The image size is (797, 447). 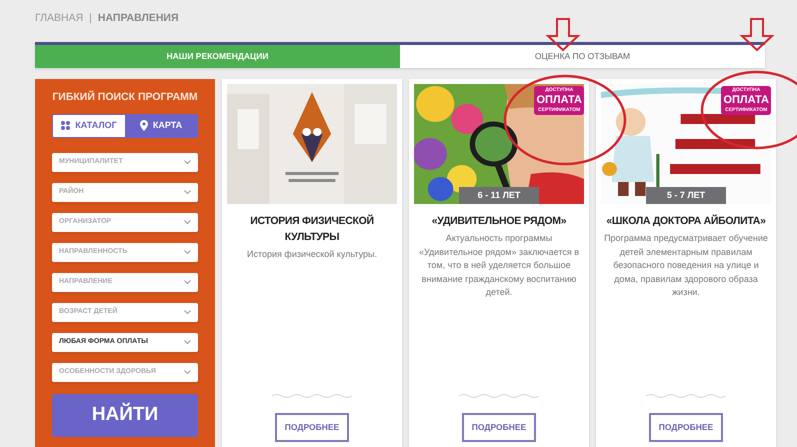 I want to click on card-title: «УДИВИТЕЛЬНОЕ РЯДОМ», so click(x=499, y=221).